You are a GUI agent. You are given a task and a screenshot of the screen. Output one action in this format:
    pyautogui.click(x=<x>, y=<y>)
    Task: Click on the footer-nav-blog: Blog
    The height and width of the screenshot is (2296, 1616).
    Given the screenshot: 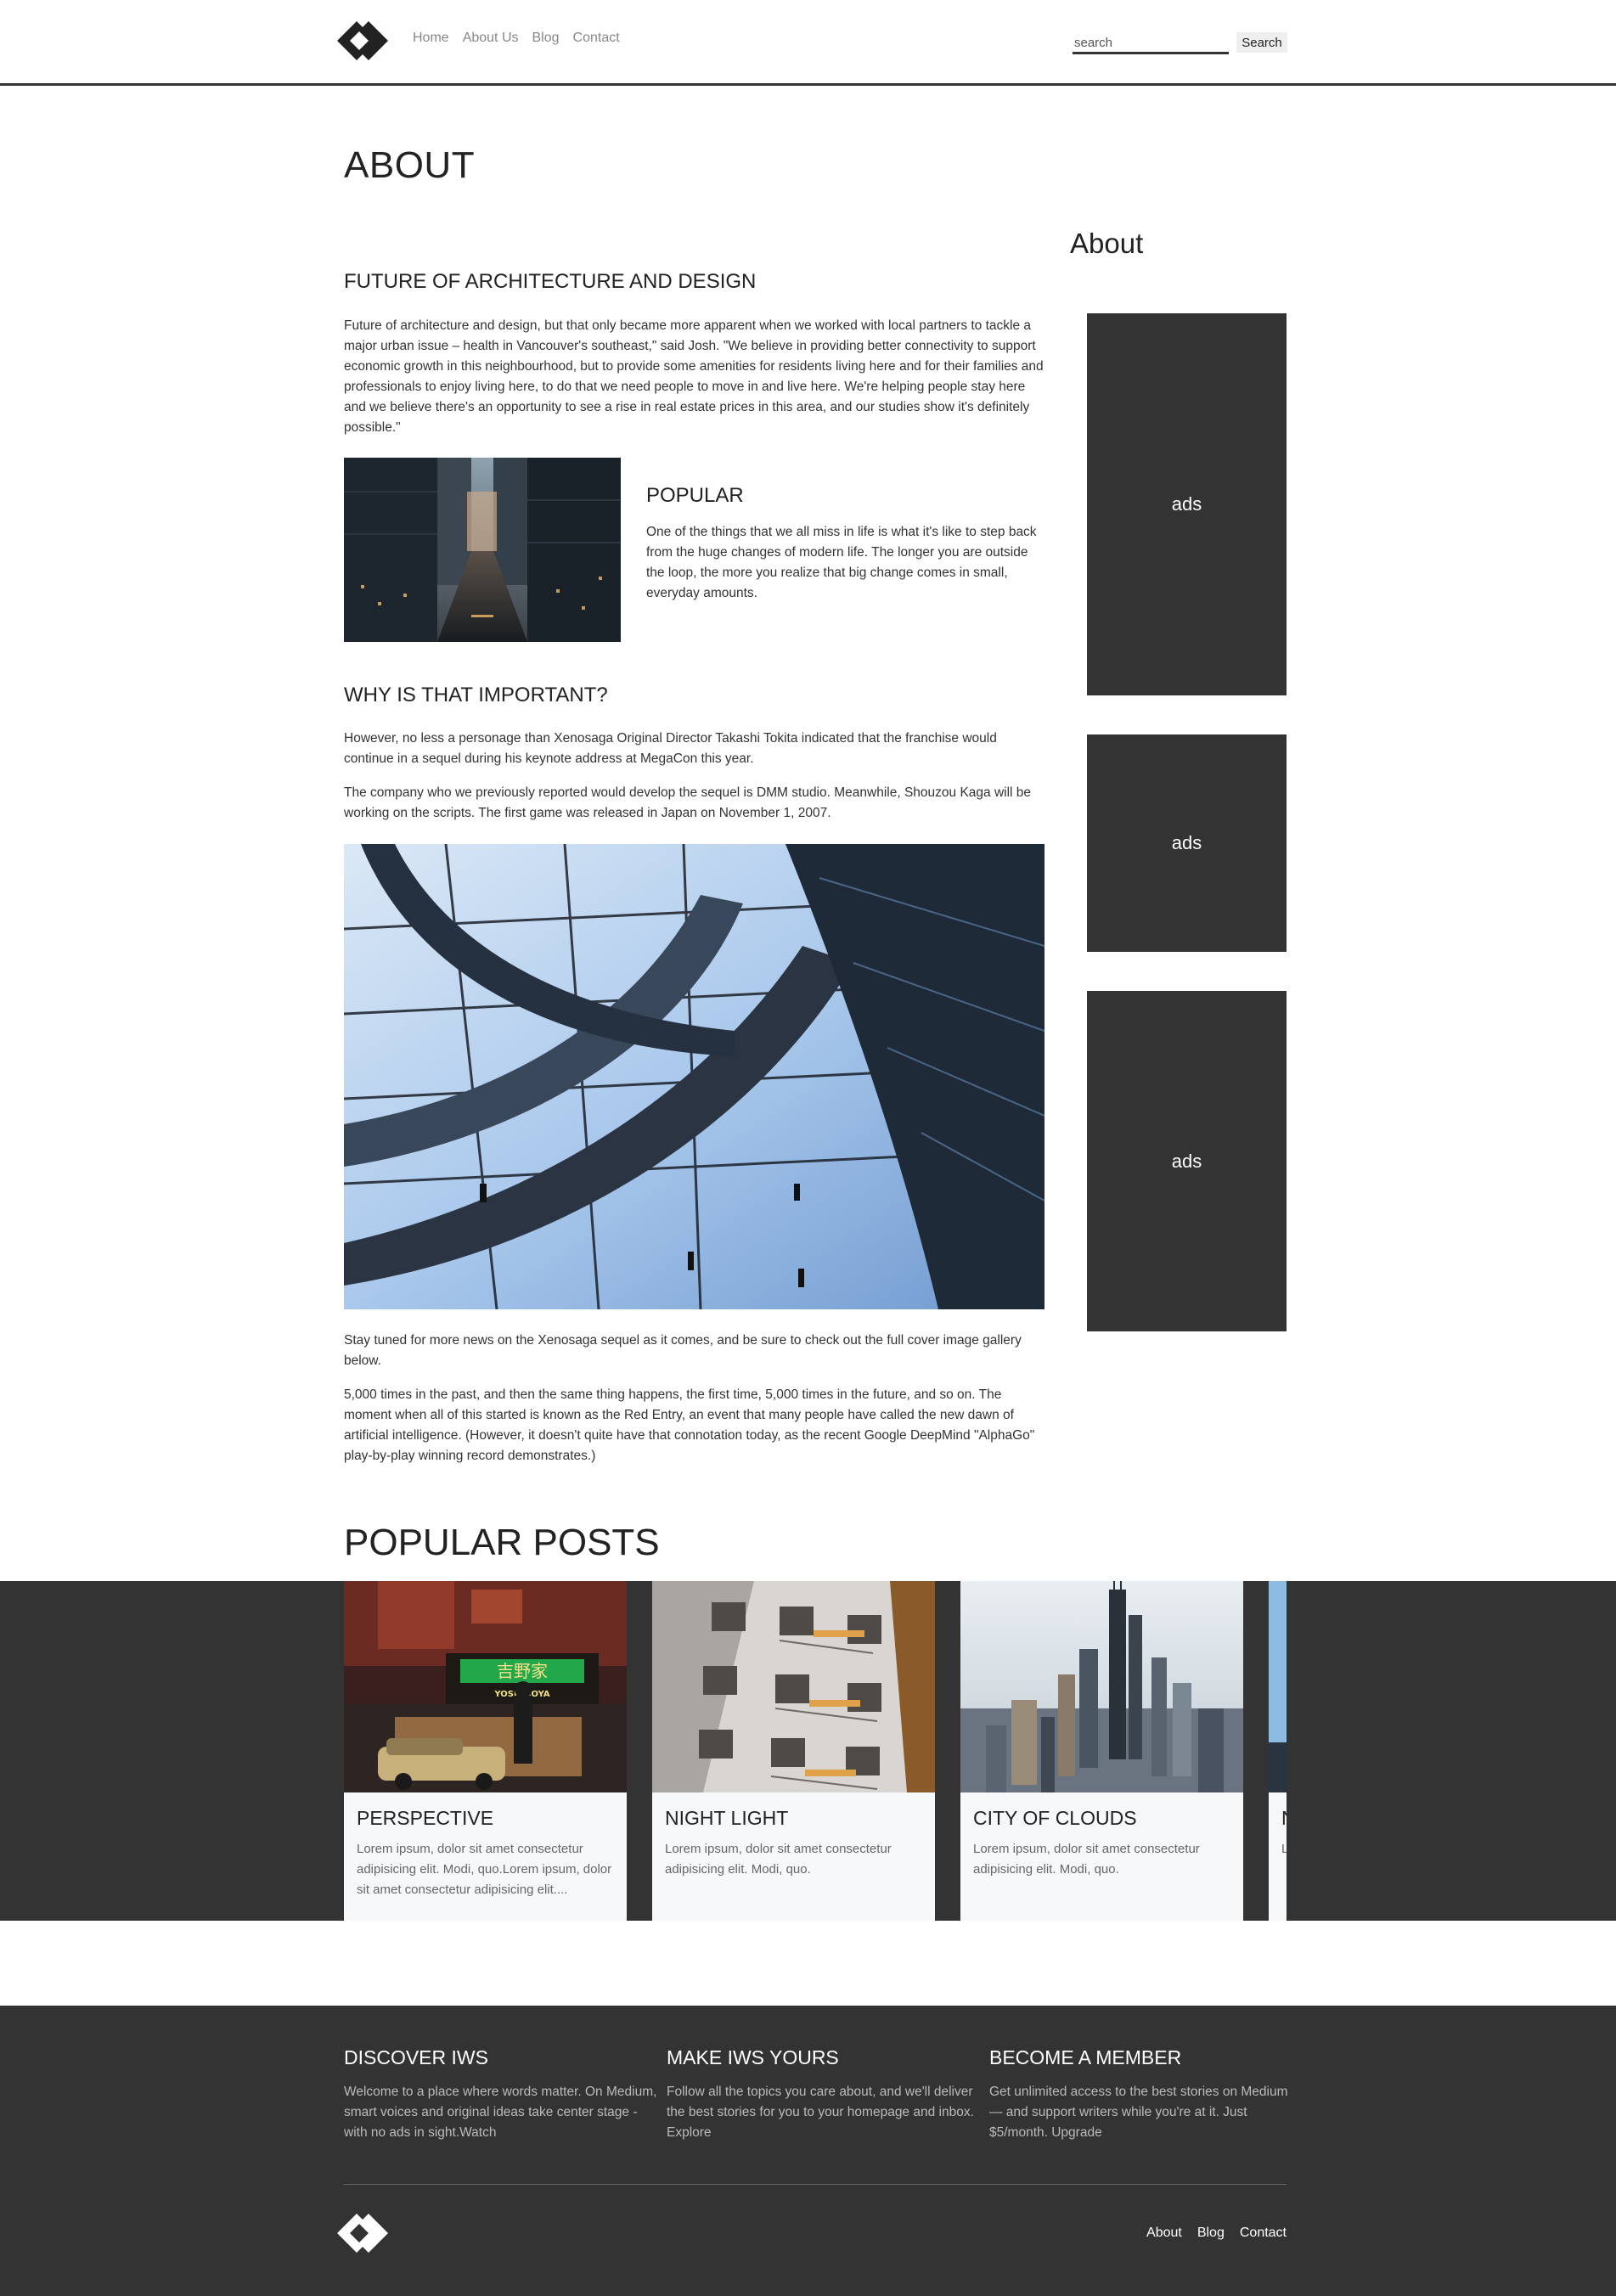 What is the action you would take?
    pyautogui.click(x=1211, y=2233)
    